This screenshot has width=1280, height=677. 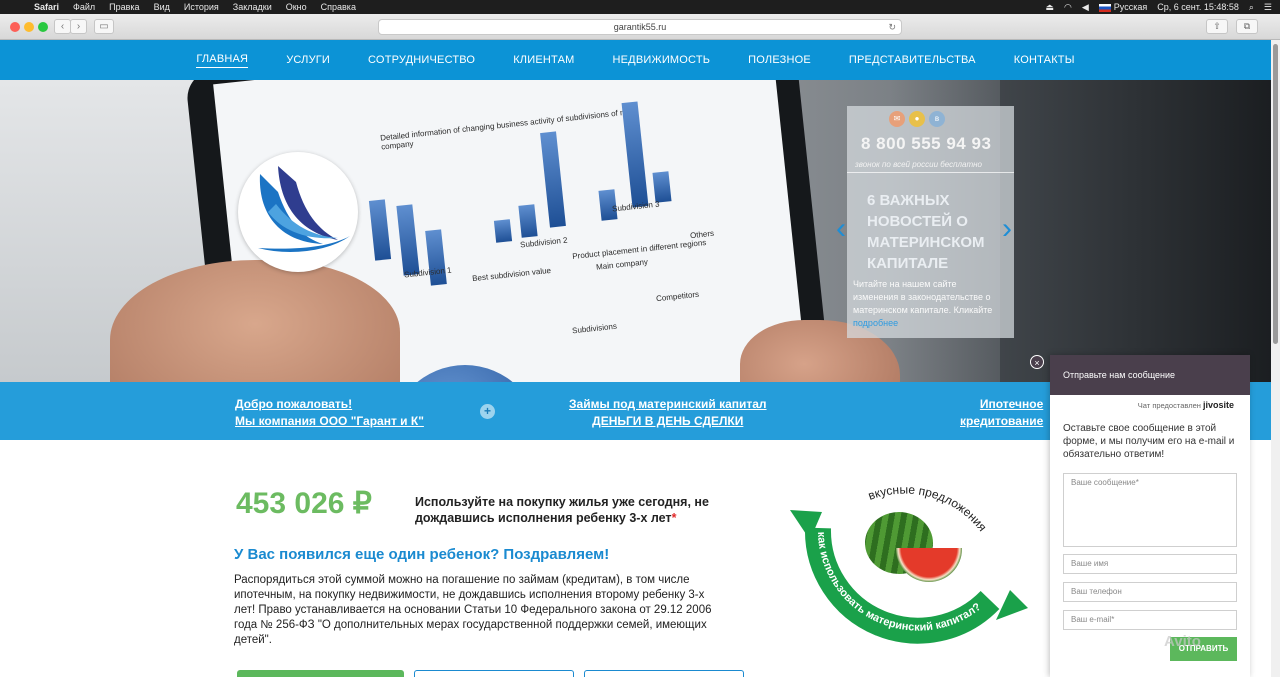 I want to click on wings-logo-icon, so click(x=304, y=209).